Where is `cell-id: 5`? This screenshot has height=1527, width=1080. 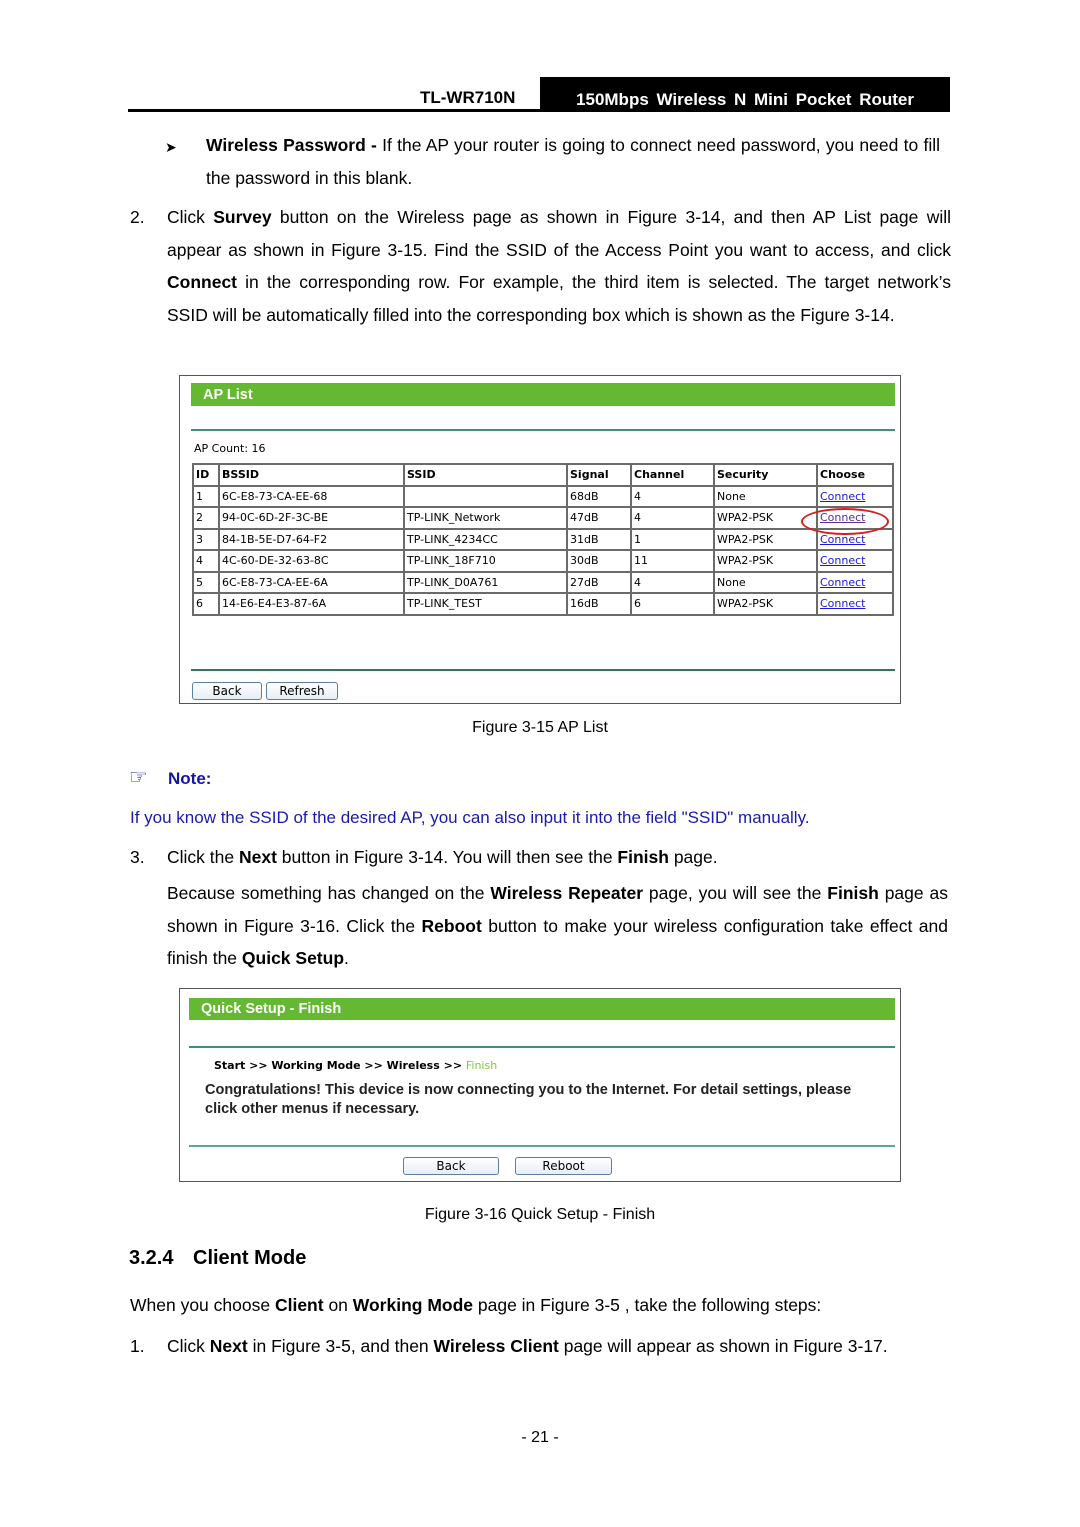 cell-id: 5 is located at coordinates (206, 582).